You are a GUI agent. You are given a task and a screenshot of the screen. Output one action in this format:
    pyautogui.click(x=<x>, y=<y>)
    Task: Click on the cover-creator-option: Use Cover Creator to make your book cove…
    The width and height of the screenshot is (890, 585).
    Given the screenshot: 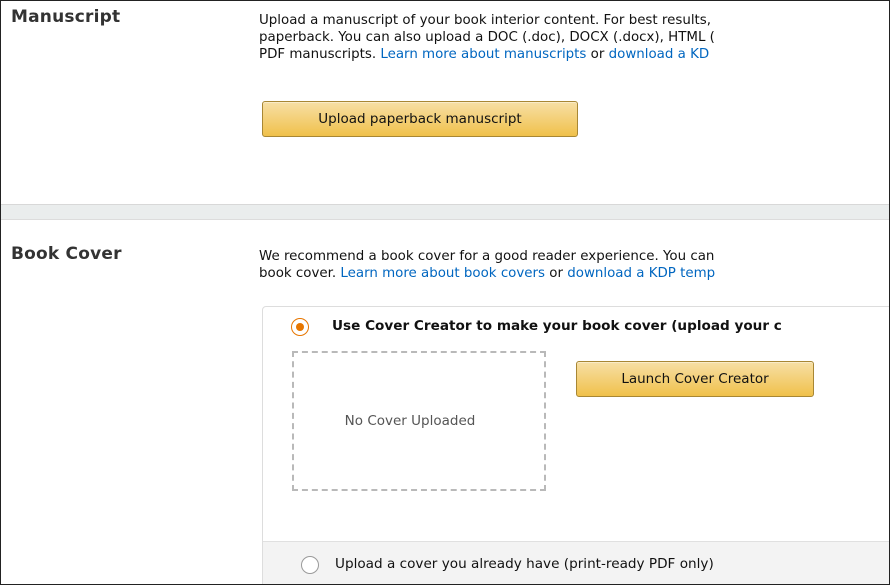 What is the action you would take?
    pyautogui.click(x=576, y=325)
    